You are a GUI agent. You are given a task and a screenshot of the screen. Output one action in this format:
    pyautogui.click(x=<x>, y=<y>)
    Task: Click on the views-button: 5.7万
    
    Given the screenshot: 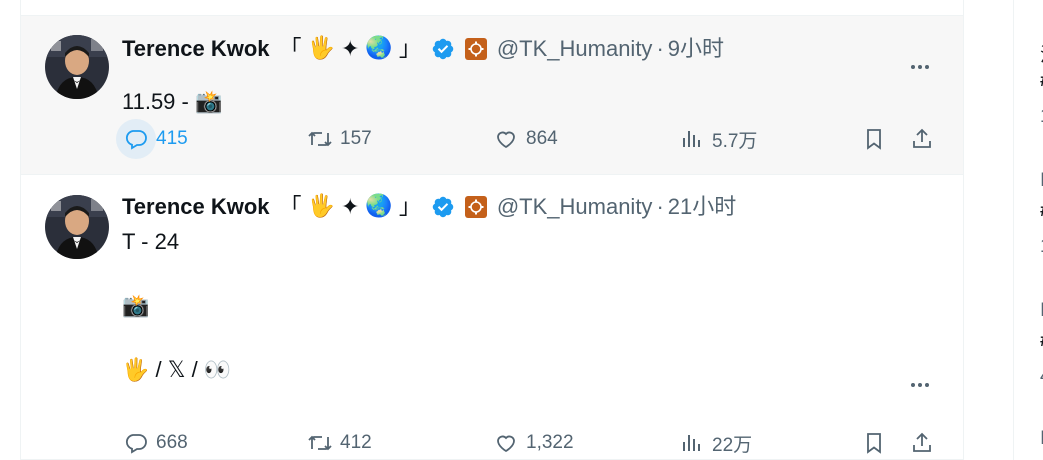 What is the action you would take?
    pyautogui.click(x=714, y=139)
    